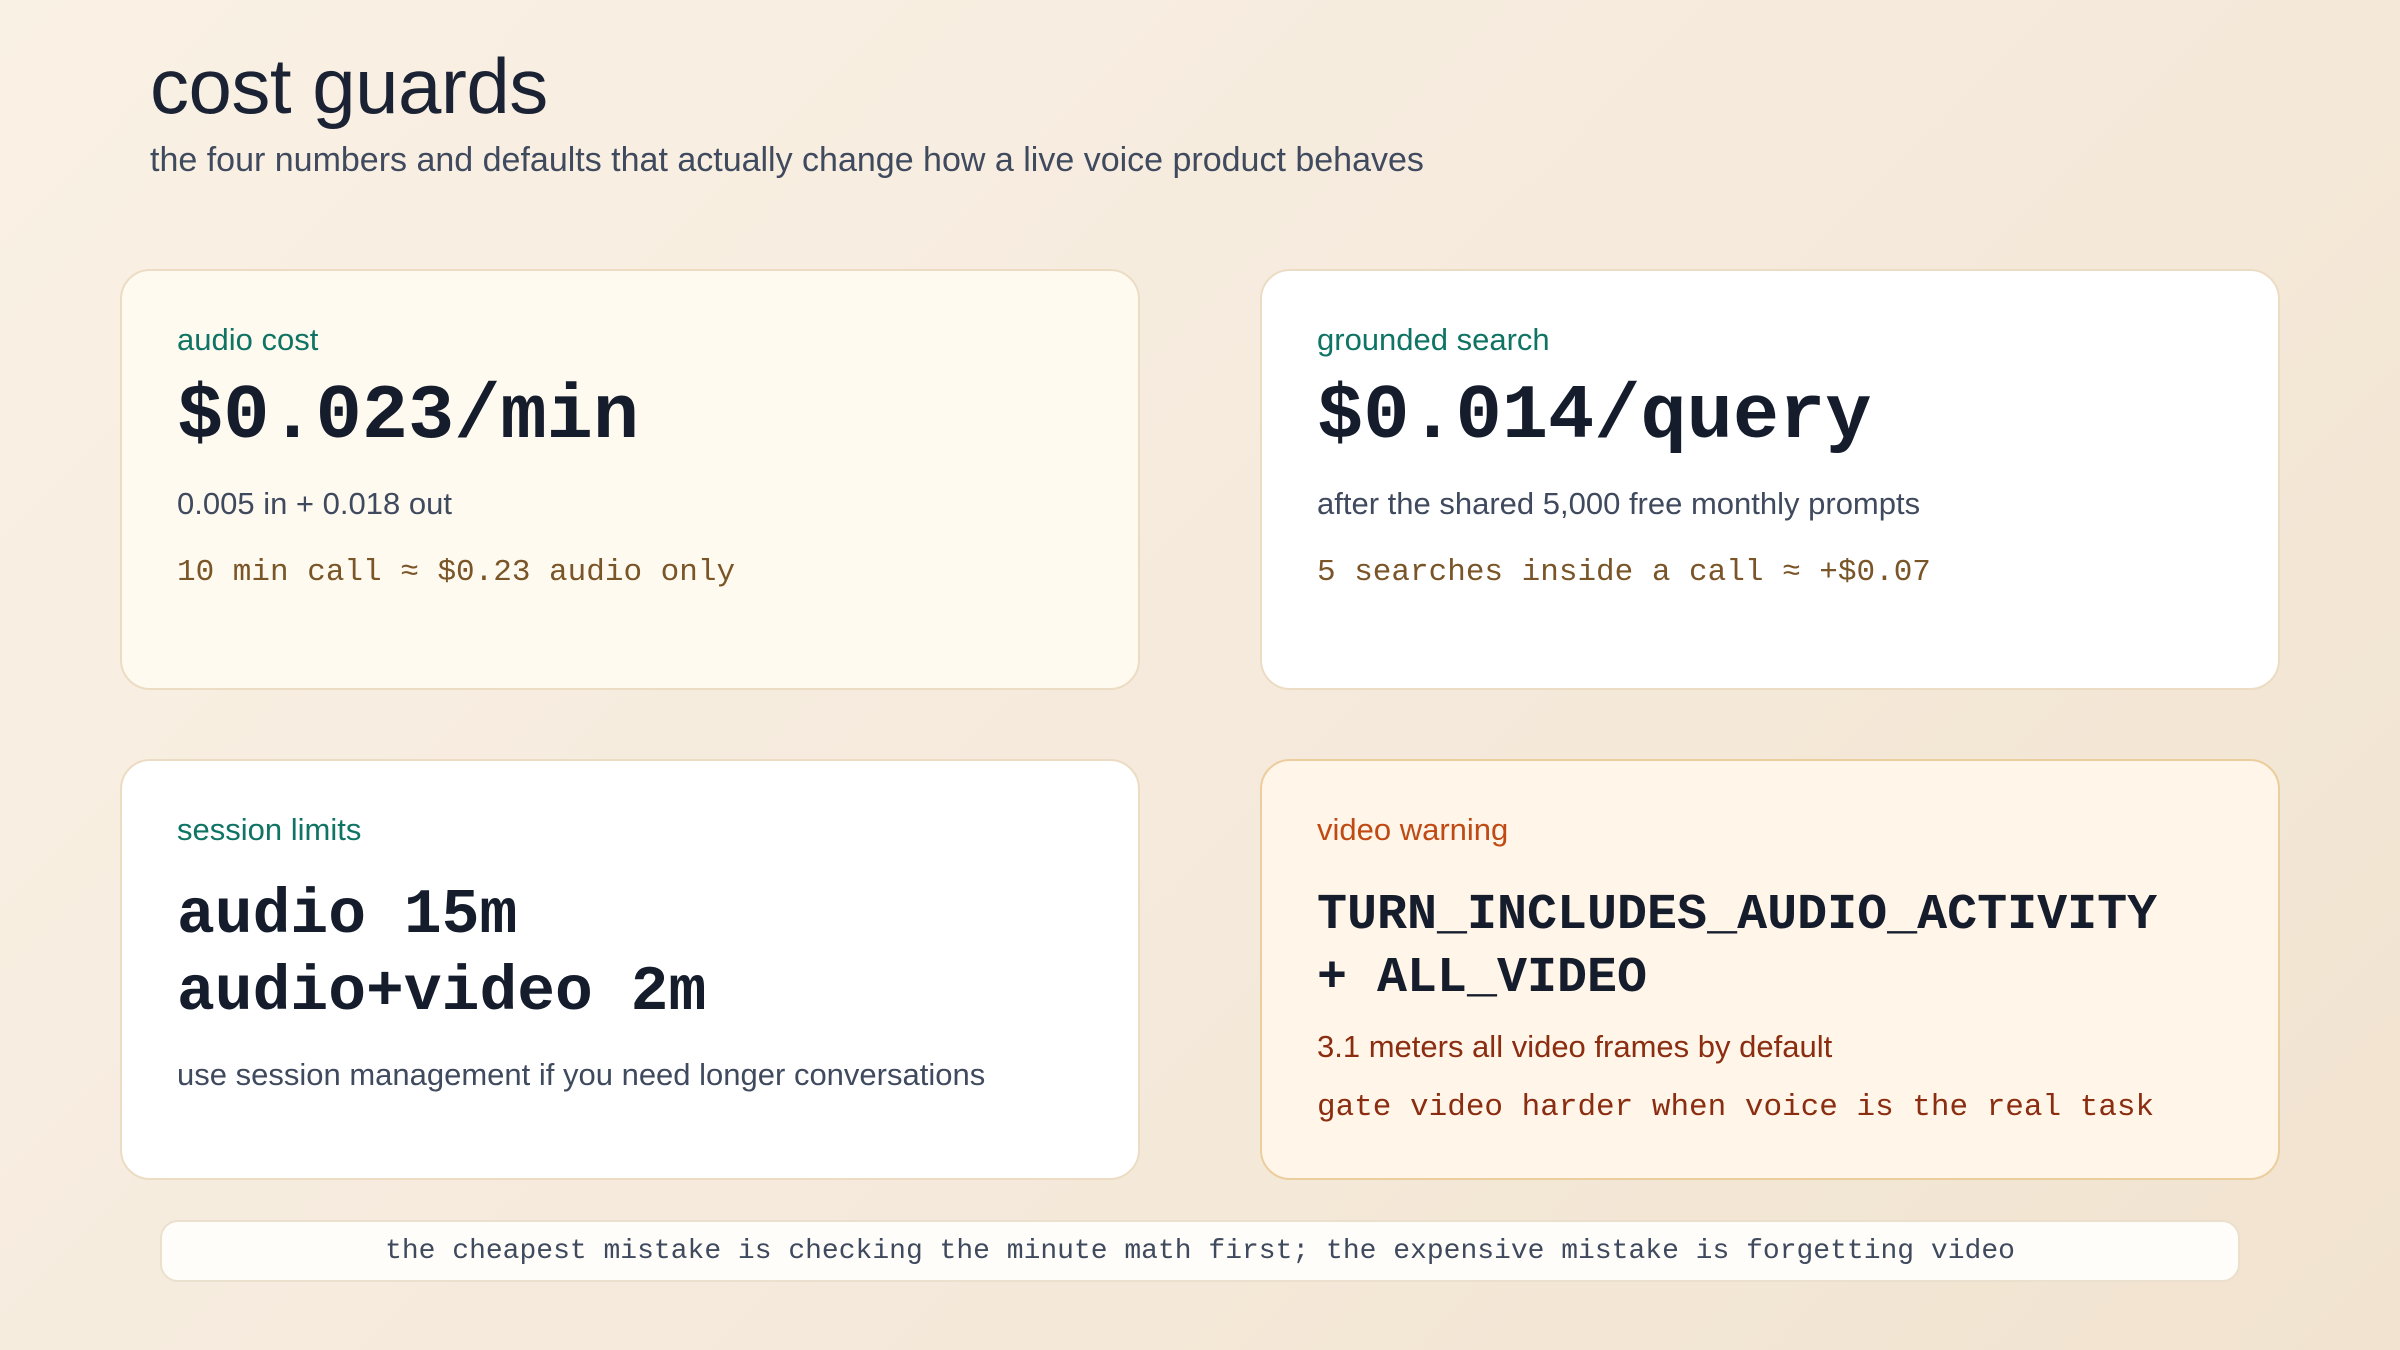 The image size is (2400, 1350). I want to click on card-description: 0.005 in + 0.018 out, so click(314, 503).